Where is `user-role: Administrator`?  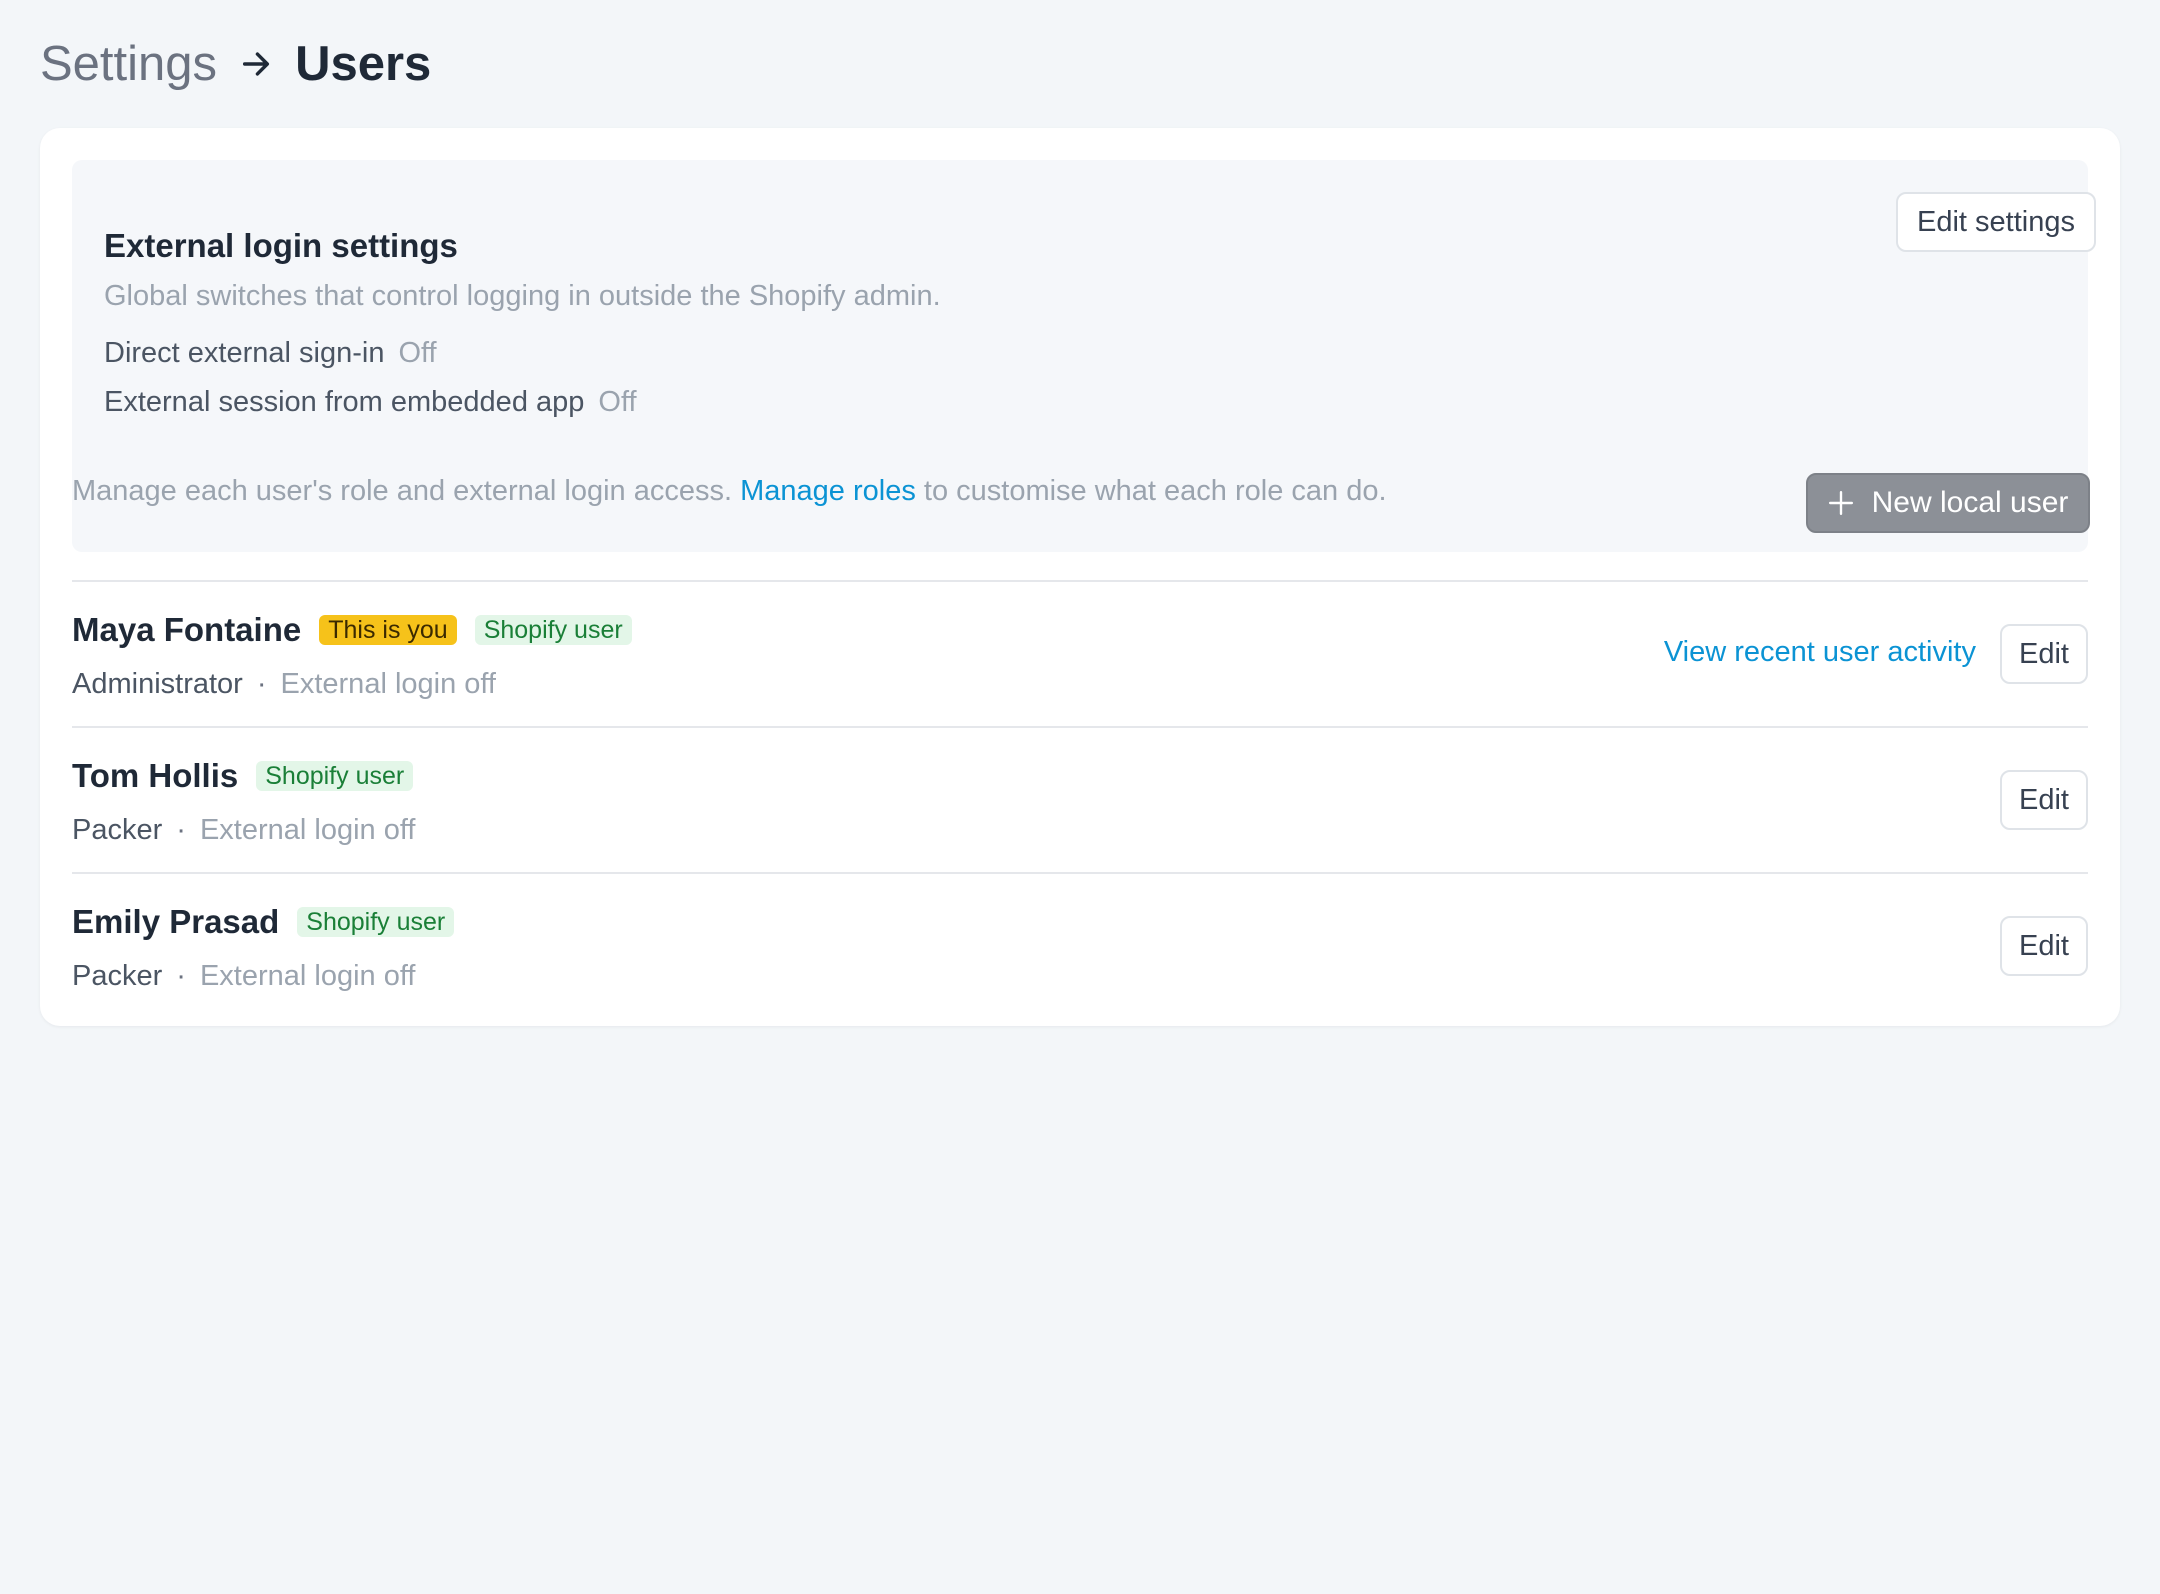
user-role: Administrator is located at coordinates (157, 684).